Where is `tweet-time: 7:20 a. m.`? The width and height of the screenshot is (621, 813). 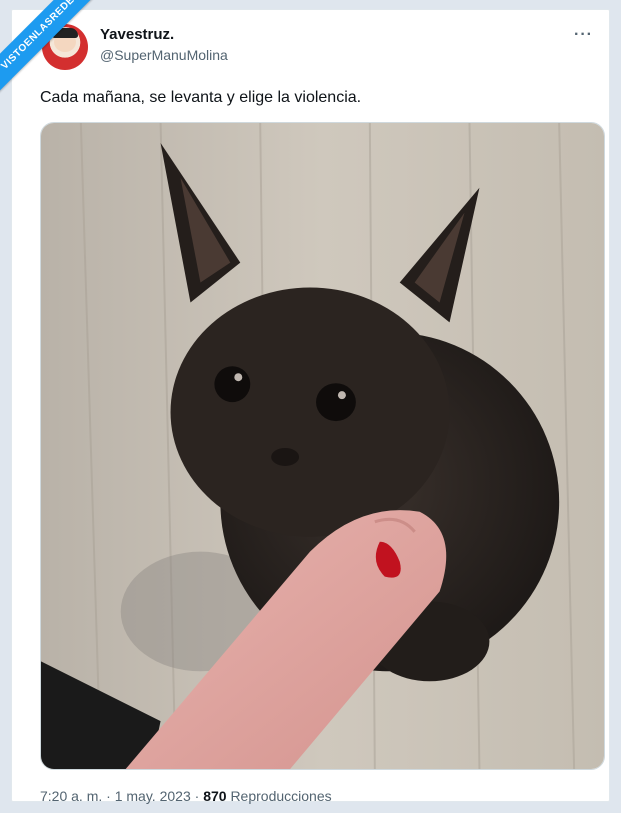
tweet-time: 7:20 a. m. is located at coordinates (71, 796).